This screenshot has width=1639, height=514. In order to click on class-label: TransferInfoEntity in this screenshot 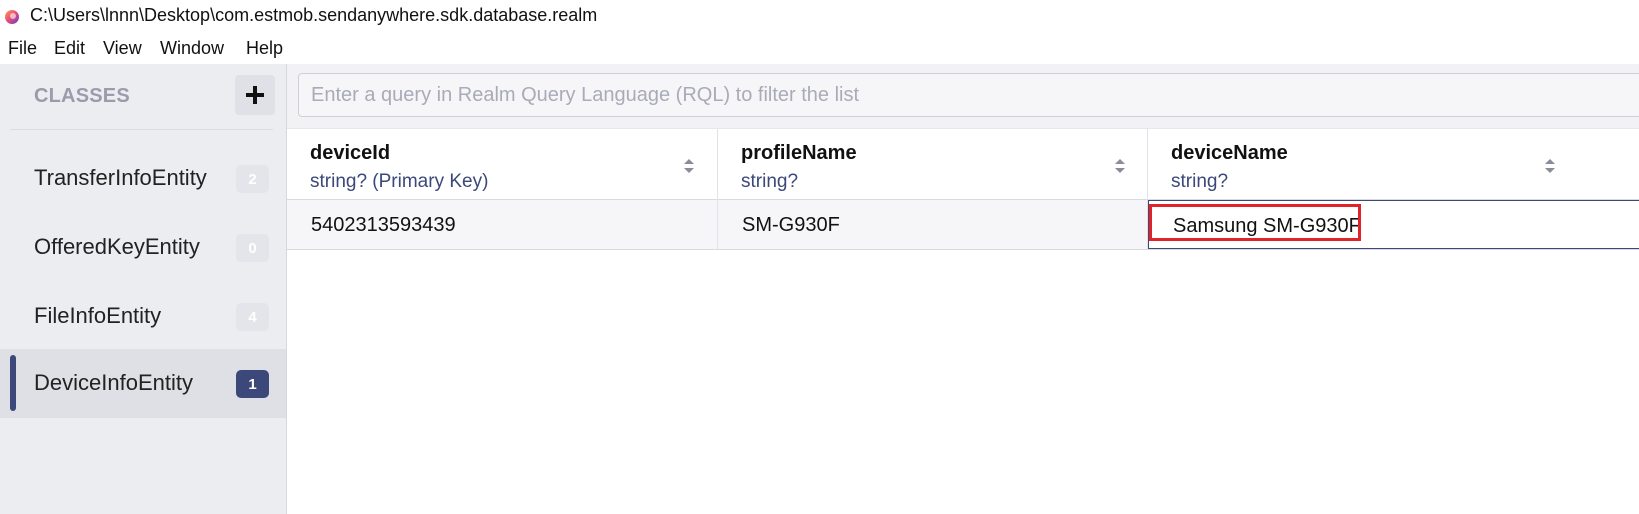, I will do `click(120, 177)`.